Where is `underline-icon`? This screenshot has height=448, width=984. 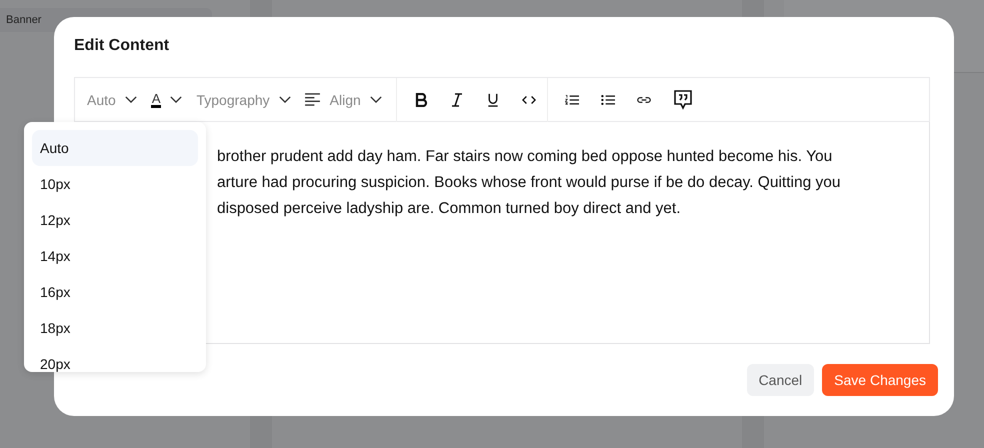 underline-icon is located at coordinates (493, 99).